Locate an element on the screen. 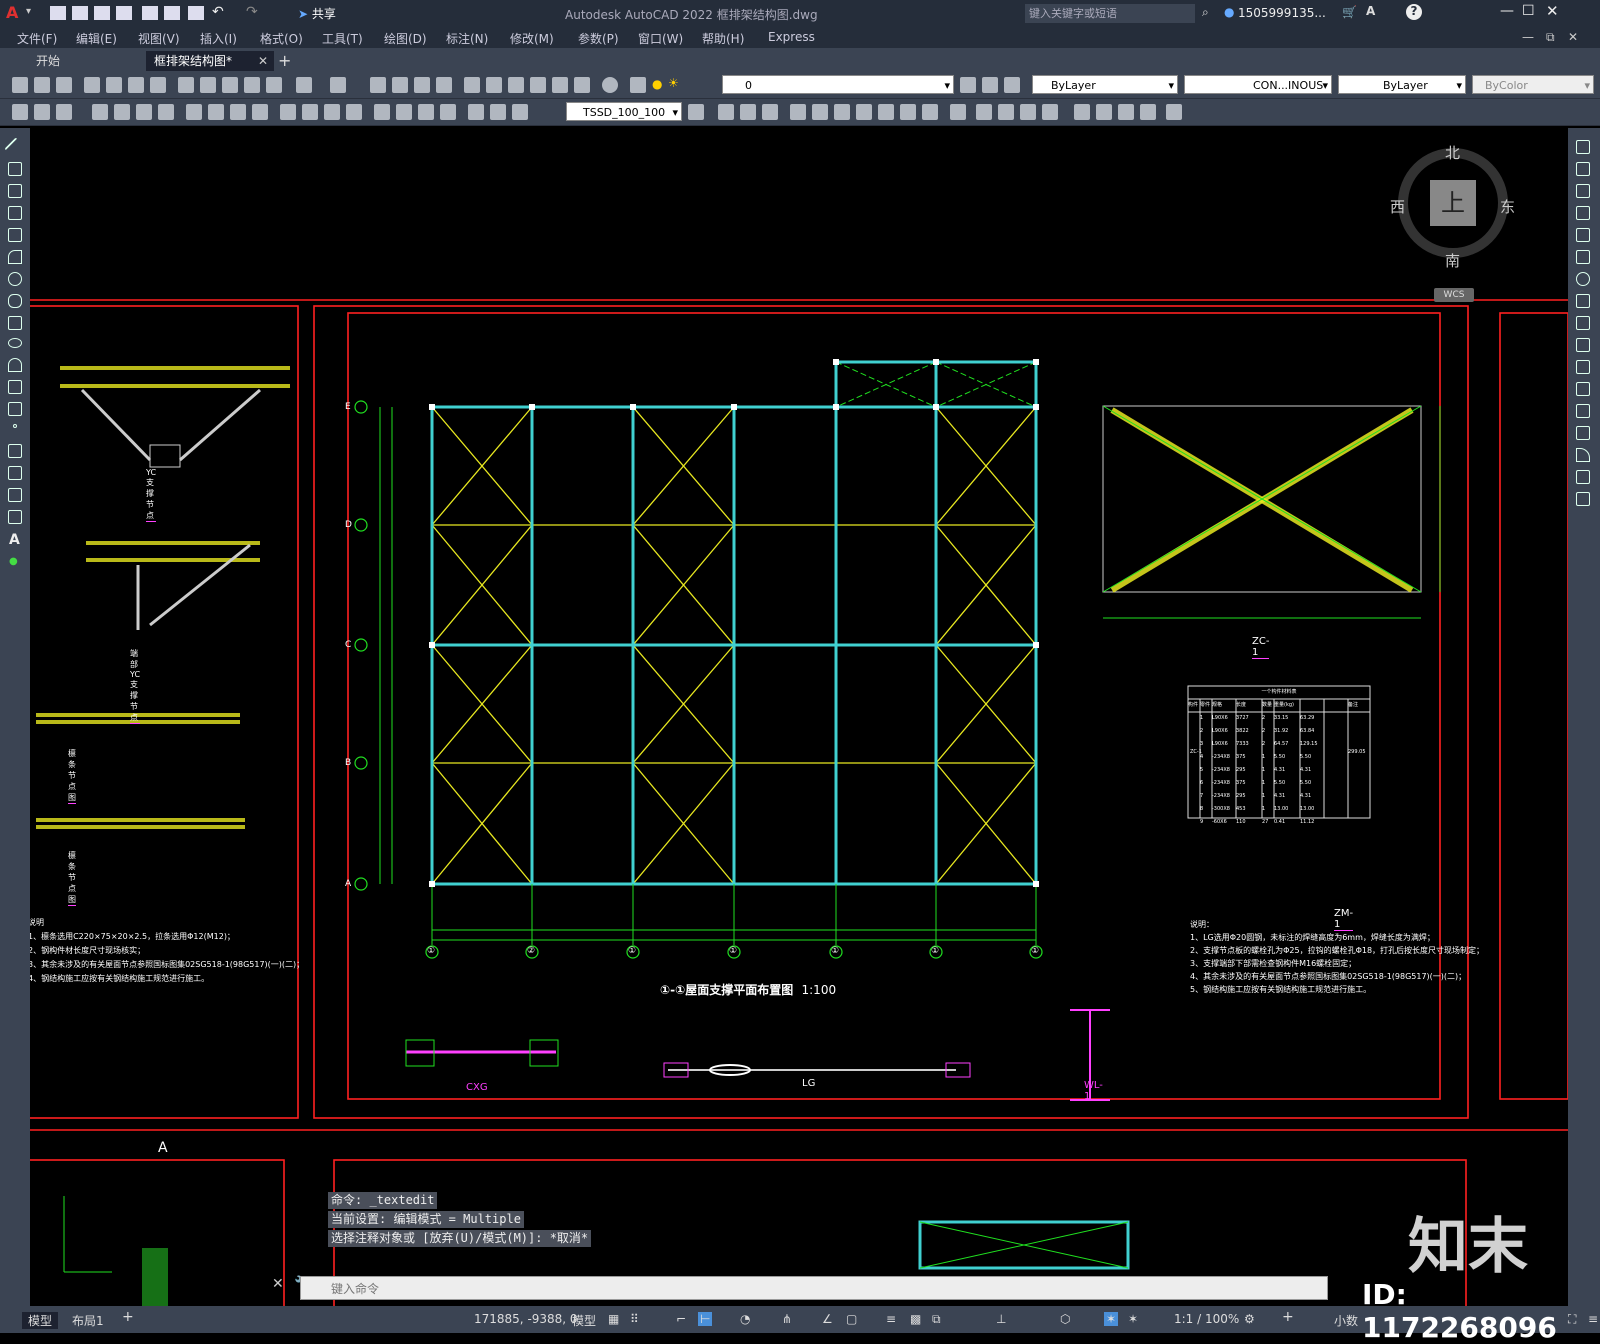 The height and width of the screenshot is (1344, 1600). workspace-gear-icon: ⚙ is located at coordinates (1249, 1319).